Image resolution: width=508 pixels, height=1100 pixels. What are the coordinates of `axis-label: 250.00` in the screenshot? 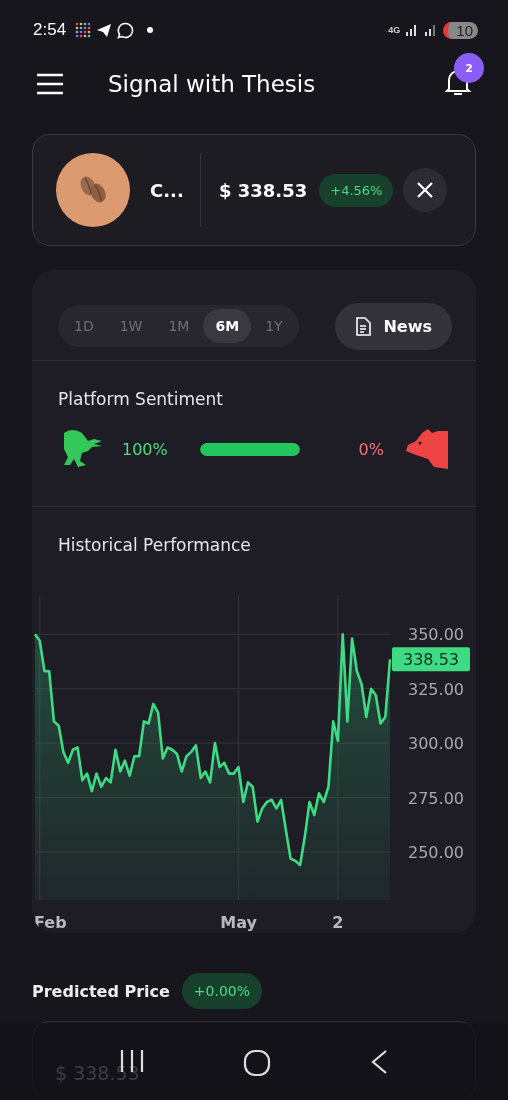 It's located at (436, 853).